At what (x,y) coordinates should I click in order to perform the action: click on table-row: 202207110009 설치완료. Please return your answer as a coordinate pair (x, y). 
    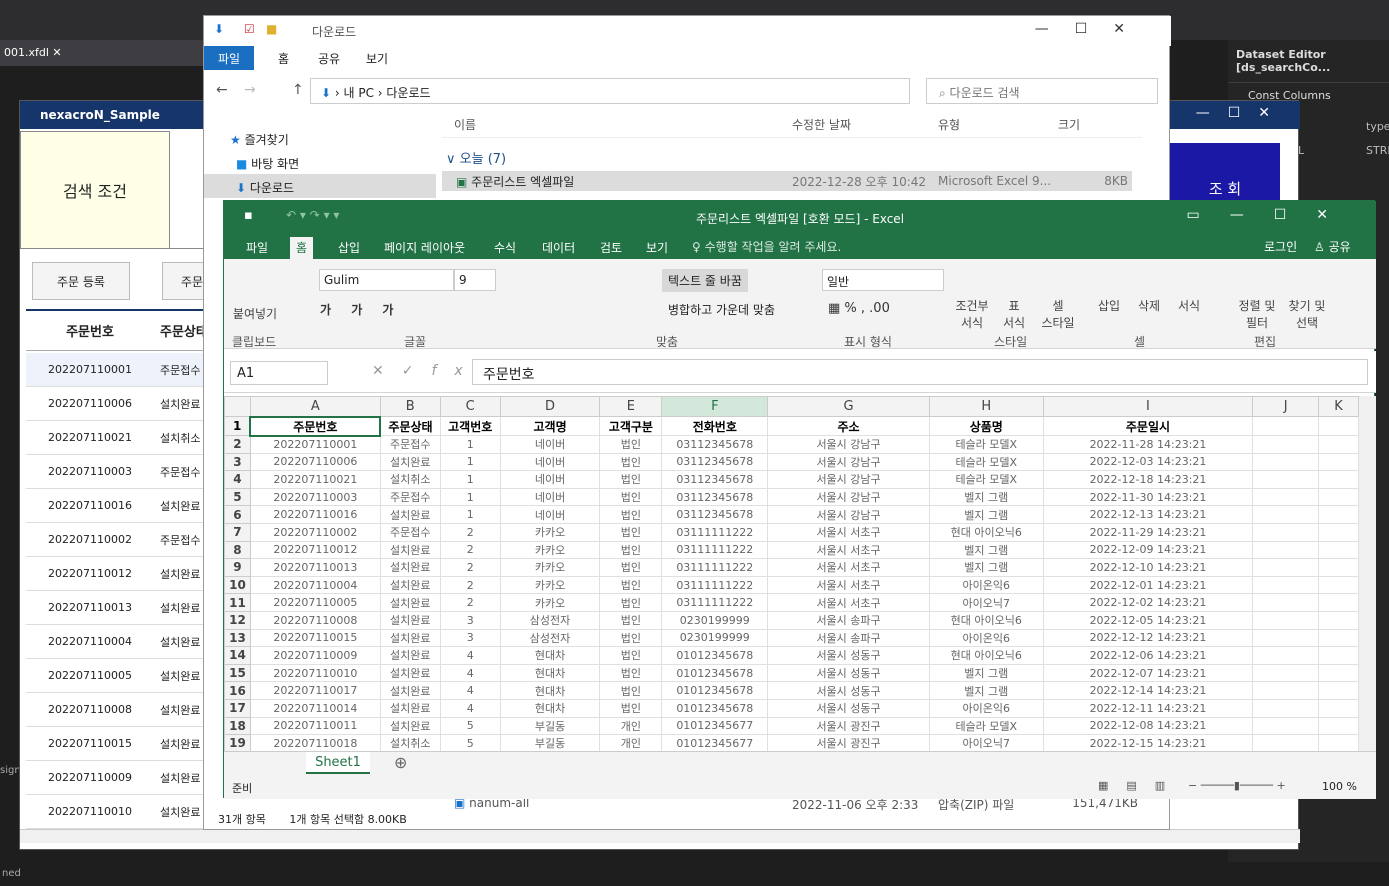
    Looking at the image, I should click on (126, 778).